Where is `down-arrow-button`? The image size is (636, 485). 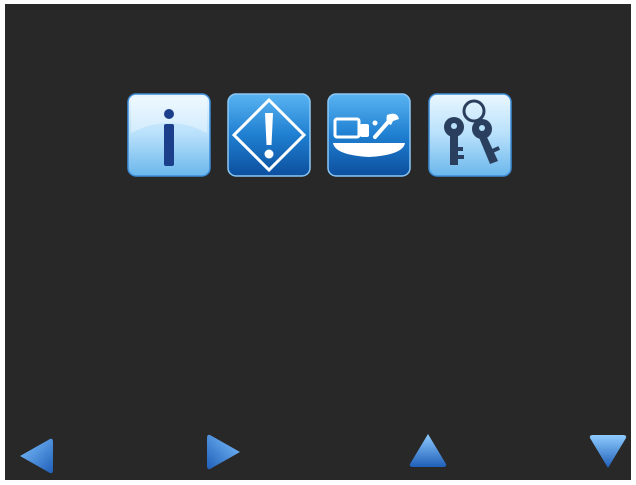 down-arrow-button is located at coordinates (608, 452).